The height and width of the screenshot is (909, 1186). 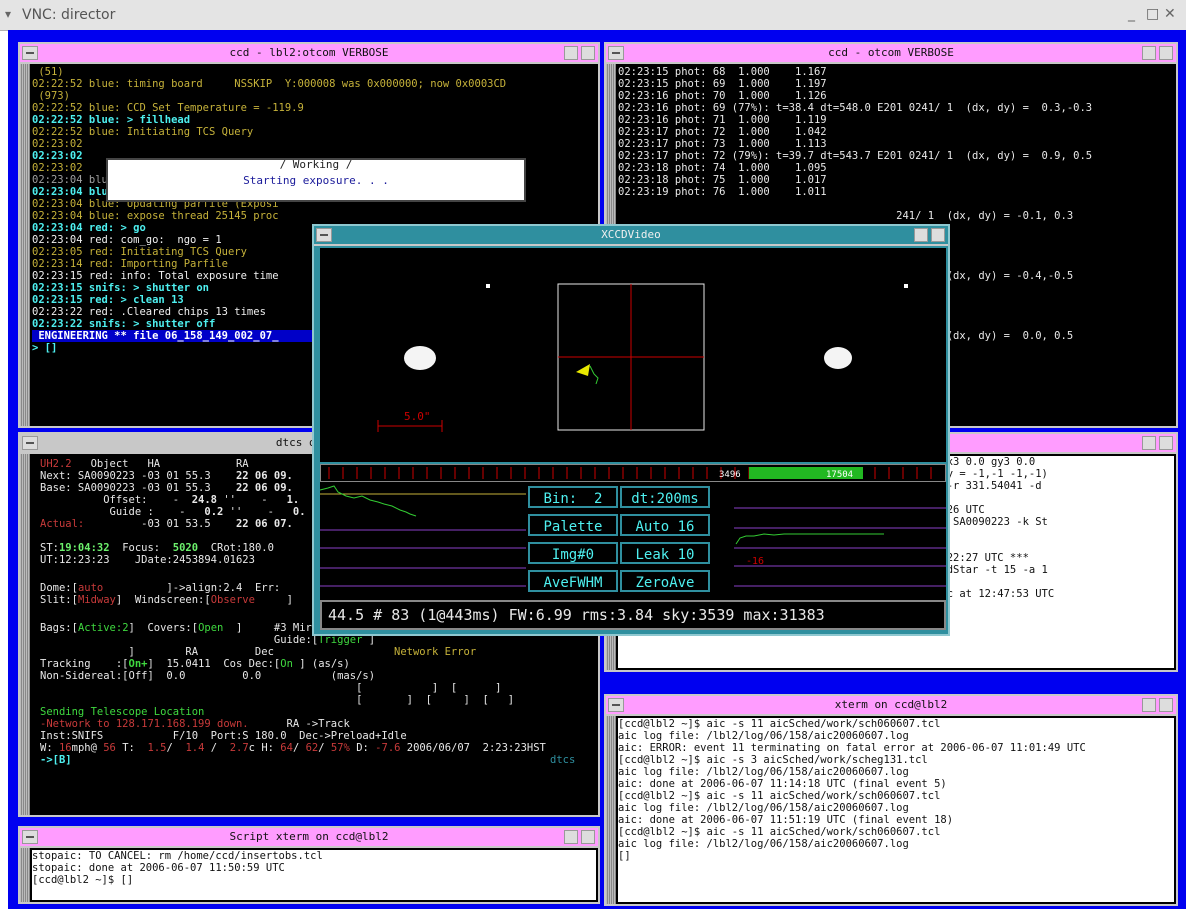 I want to click on working-dialog-header: / Working /, so click(x=316, y=164).